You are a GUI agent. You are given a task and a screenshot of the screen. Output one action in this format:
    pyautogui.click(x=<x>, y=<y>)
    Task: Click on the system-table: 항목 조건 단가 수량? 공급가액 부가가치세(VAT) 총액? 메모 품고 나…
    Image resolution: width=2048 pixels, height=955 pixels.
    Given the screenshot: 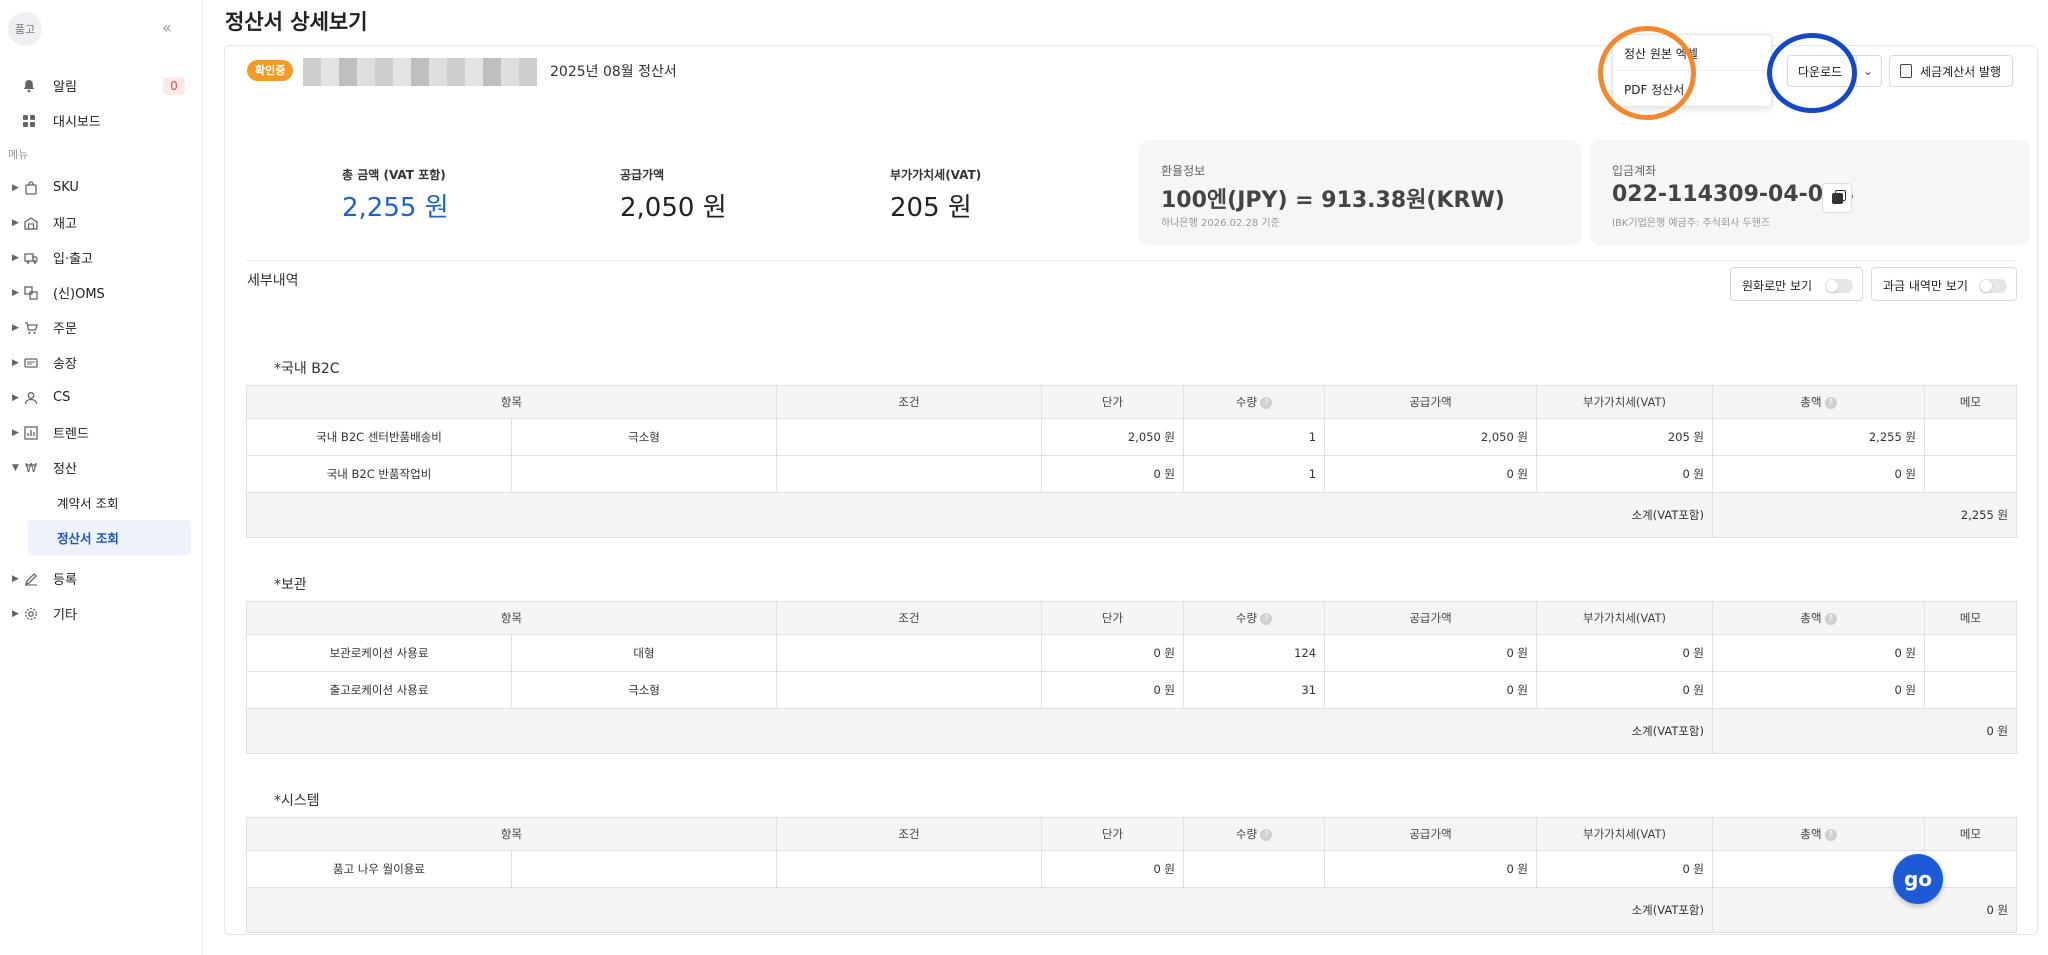 What is the action you would take?
    pyautogui.click(x=1131, y=875)
    